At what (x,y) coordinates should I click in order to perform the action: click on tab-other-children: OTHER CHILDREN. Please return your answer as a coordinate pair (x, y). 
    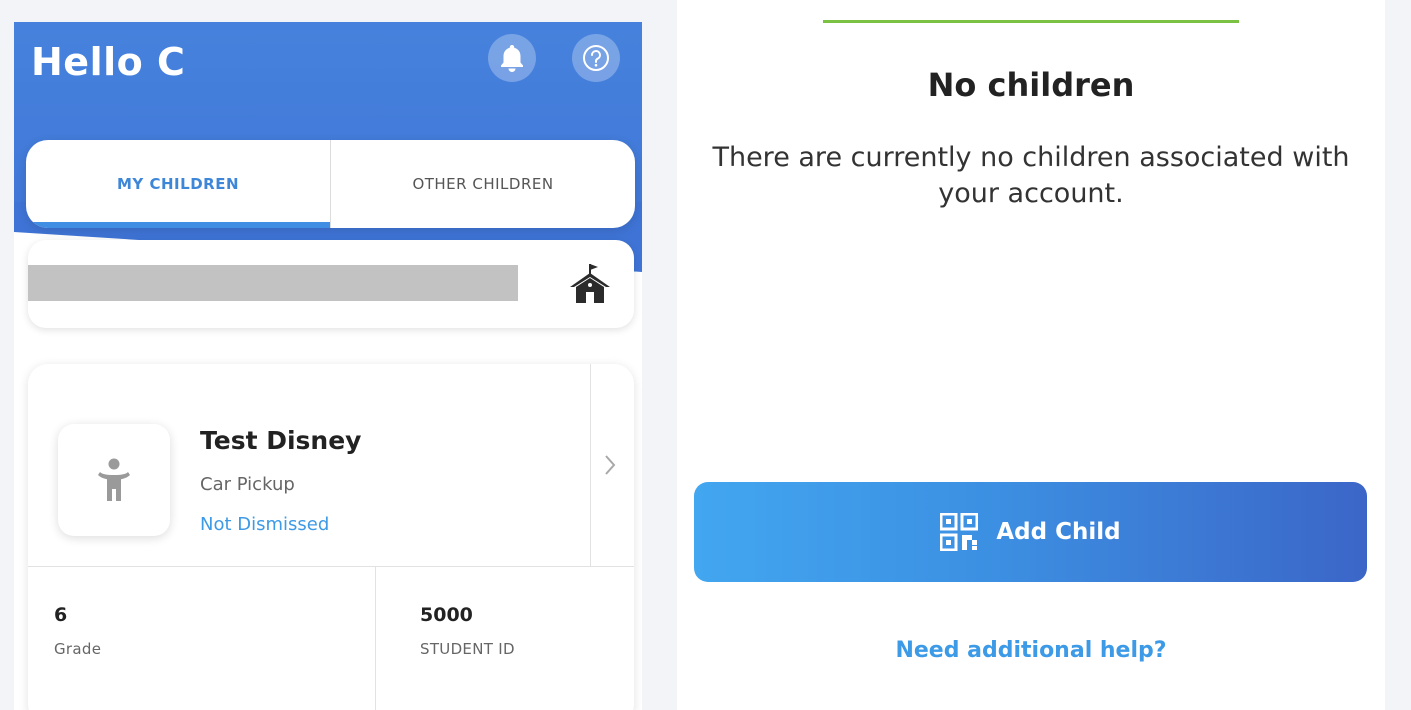
    Looking at the image, I should click on (483, 184).